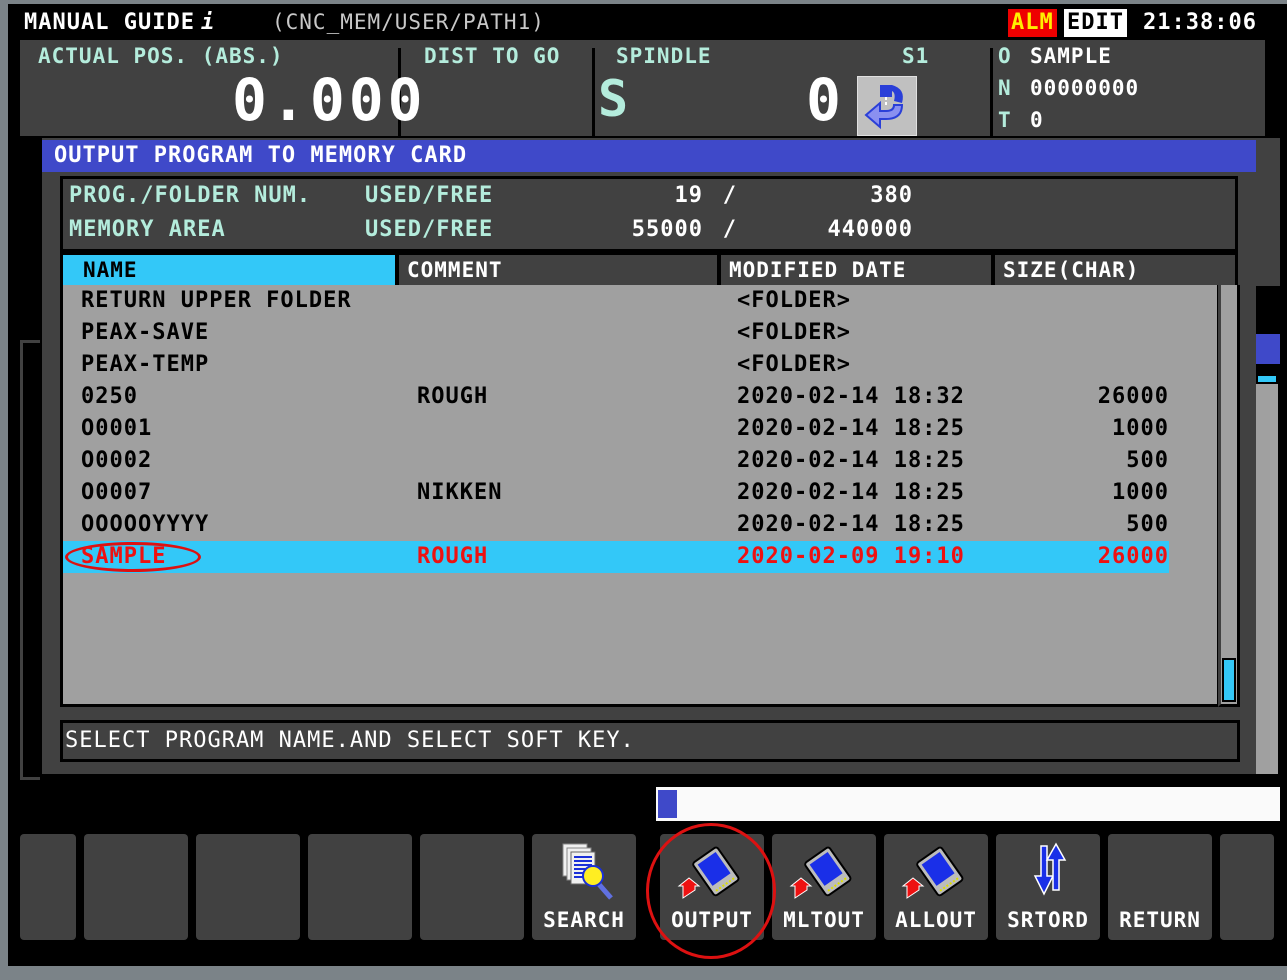  I want to click on item-name: O0007, so click(117, 492).